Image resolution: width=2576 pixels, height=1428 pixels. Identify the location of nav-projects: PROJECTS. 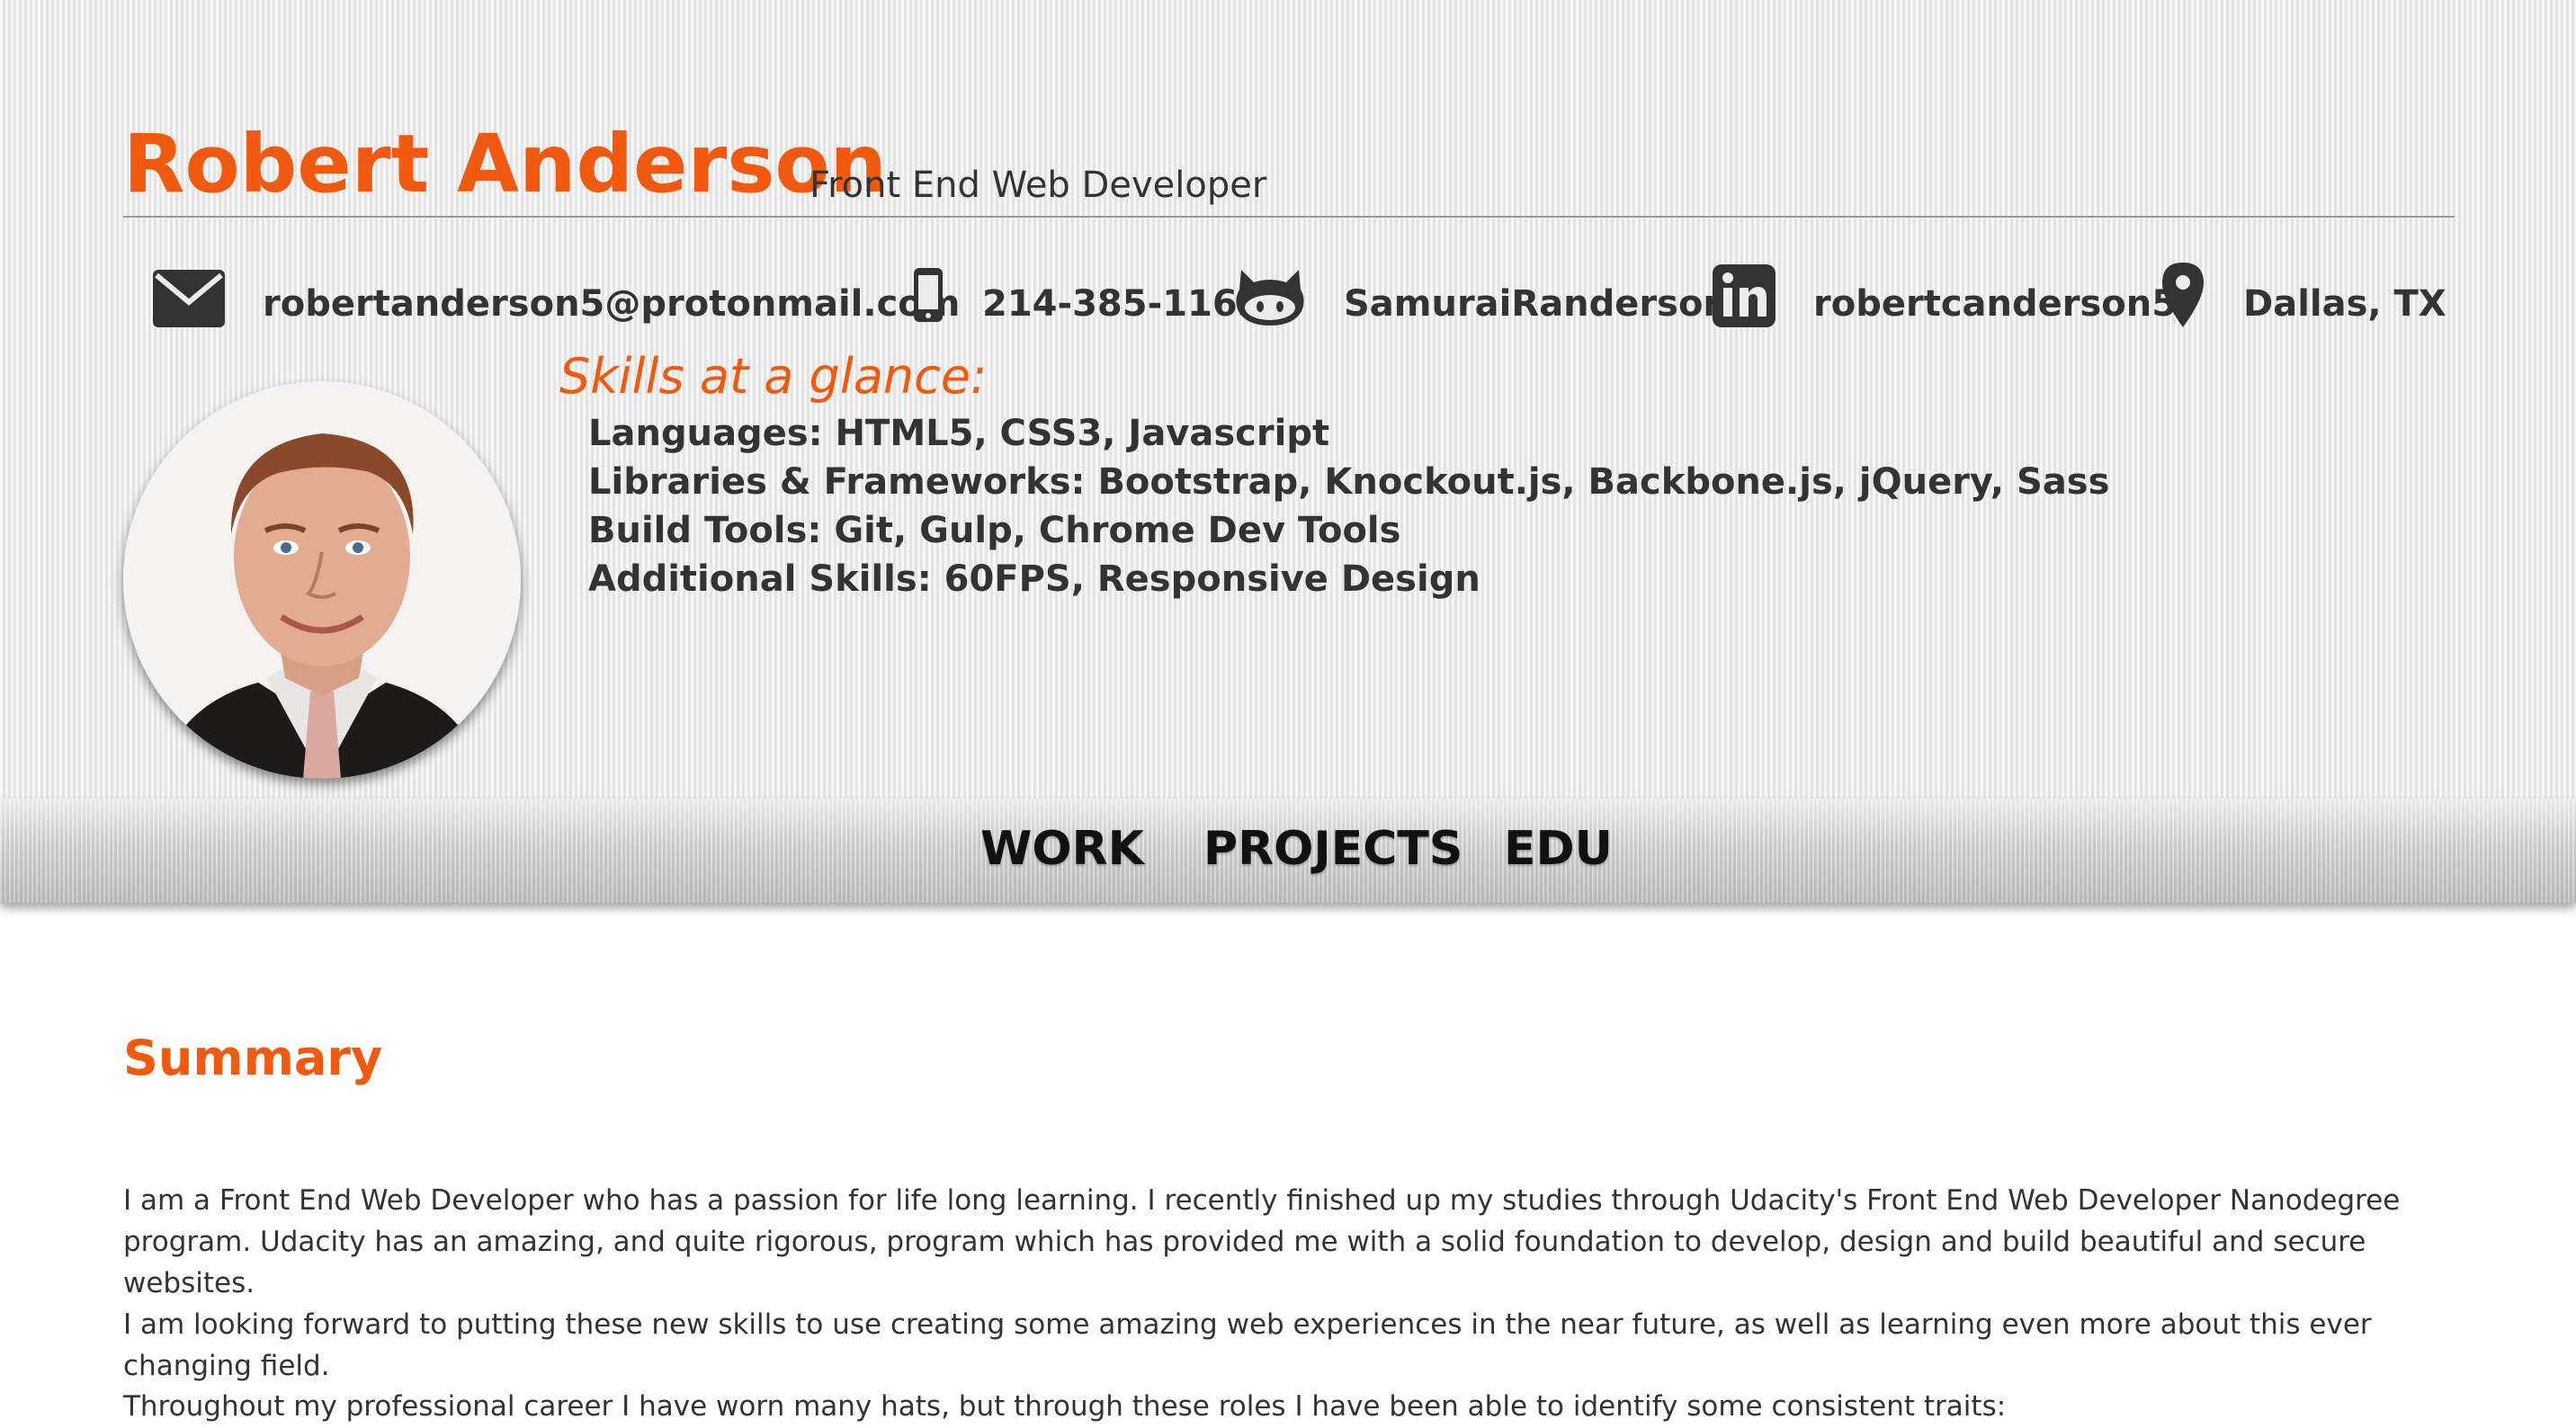
(1332, 849).